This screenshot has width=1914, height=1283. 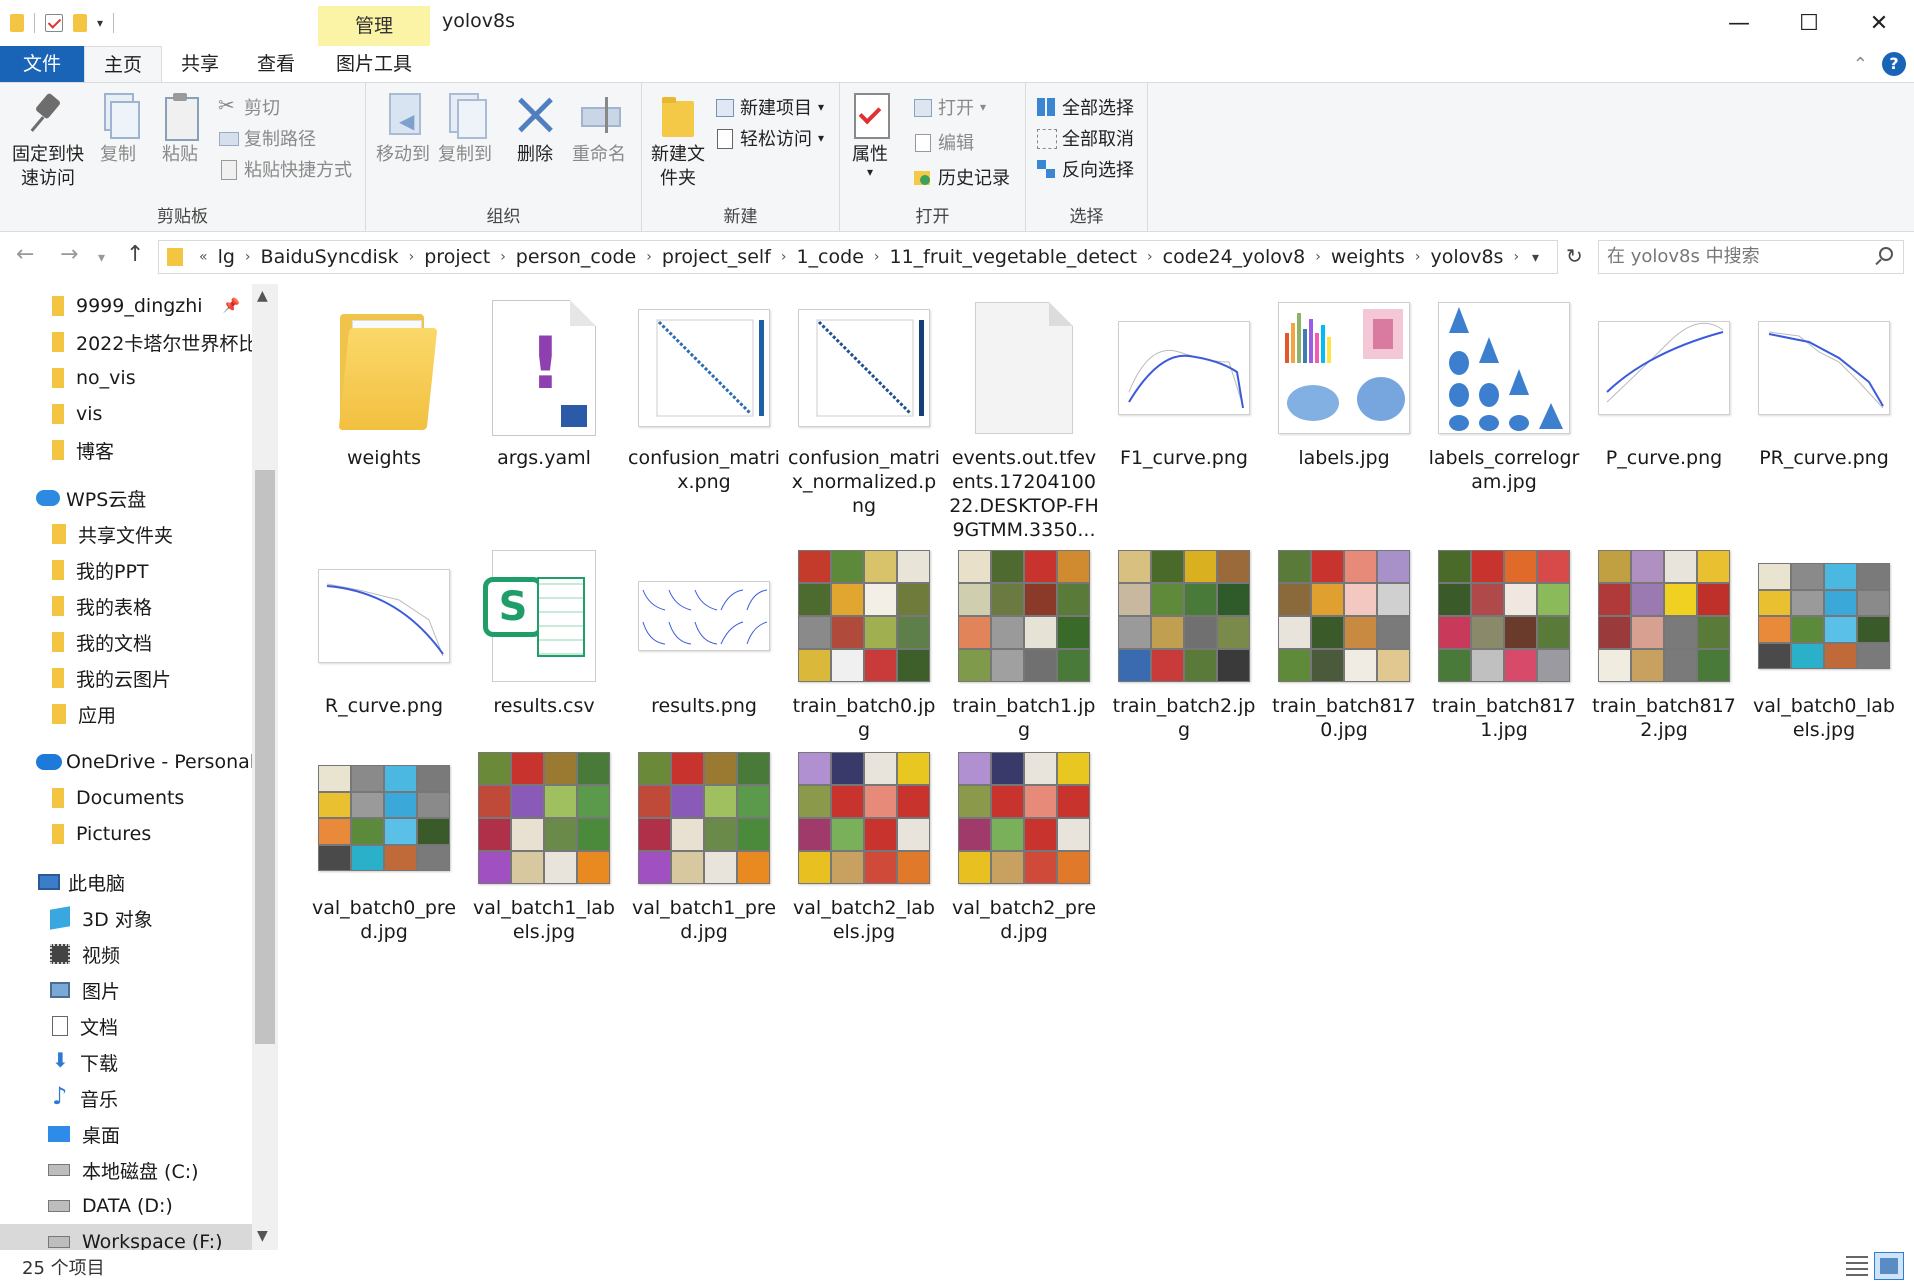 What do you see at coordinates (48, 141) in the screenshot?
I see `pin-to-quick-access-button: 固定到快速访问` at bounding box center [48, 141].